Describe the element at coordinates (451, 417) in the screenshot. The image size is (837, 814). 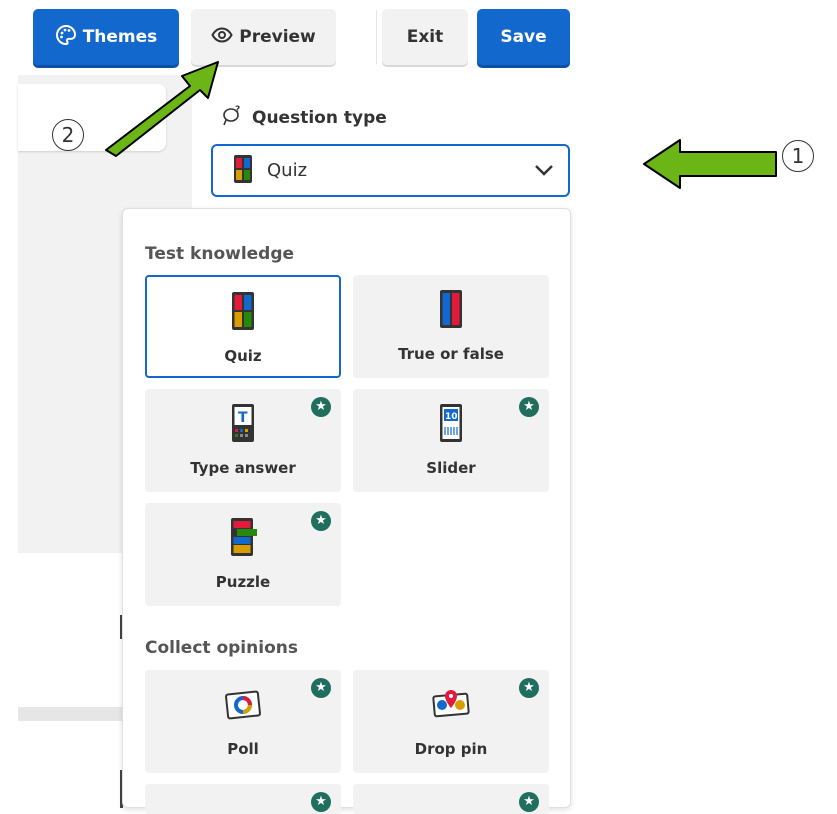
I see `svg-text: 10` at that location.